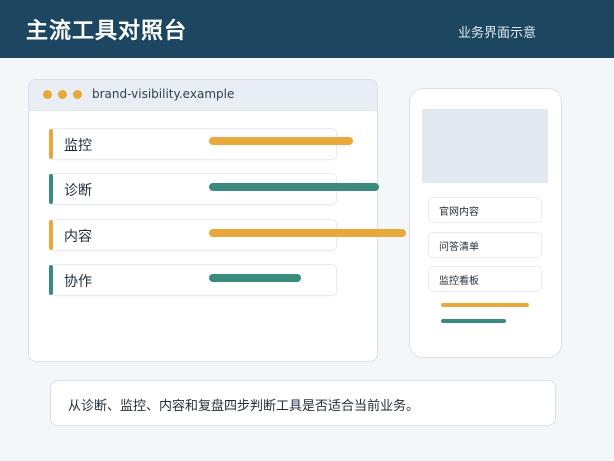  Describe the element at coordinates (496, 33) in the screenshot. I see `page-subtitle: 业务界面示意` at that location.